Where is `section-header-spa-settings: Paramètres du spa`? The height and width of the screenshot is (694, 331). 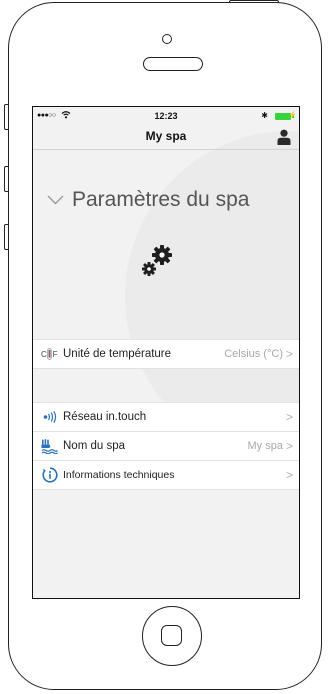 section-header-spa-settings: Paramètres du spa is located at coordinates (148, 200).